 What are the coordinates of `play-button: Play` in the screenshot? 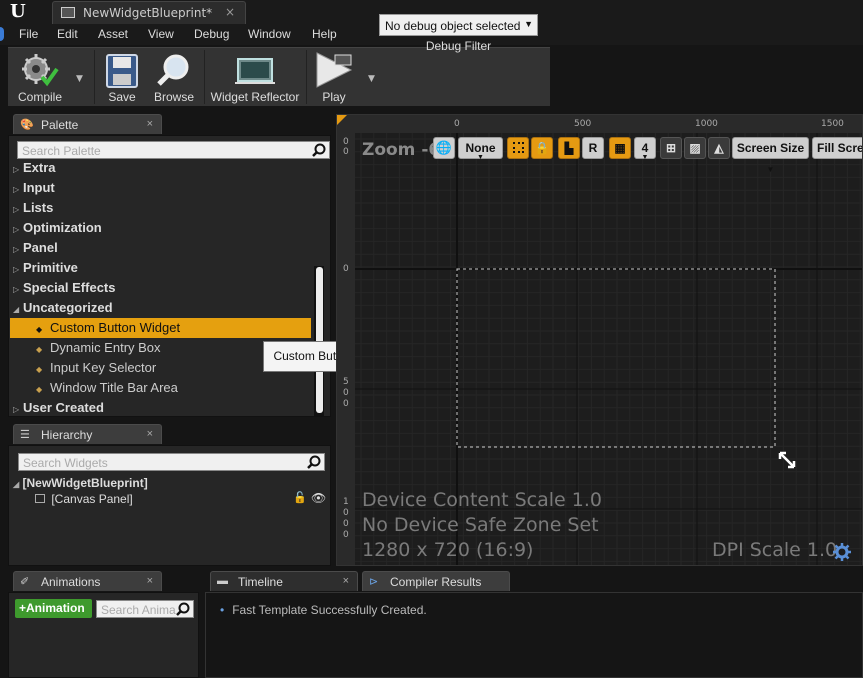 It's located at (334, 78).